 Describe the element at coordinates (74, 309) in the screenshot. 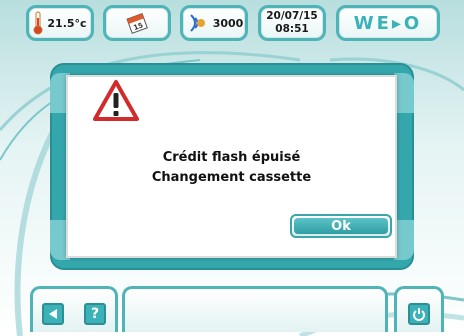

I see `nav-buttons-tile: ?` at that location.